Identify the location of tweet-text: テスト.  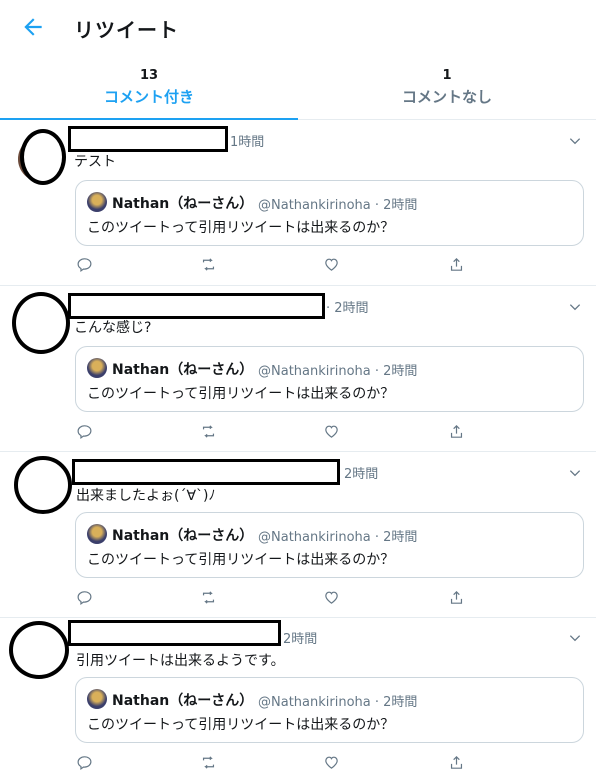
(95, 162).